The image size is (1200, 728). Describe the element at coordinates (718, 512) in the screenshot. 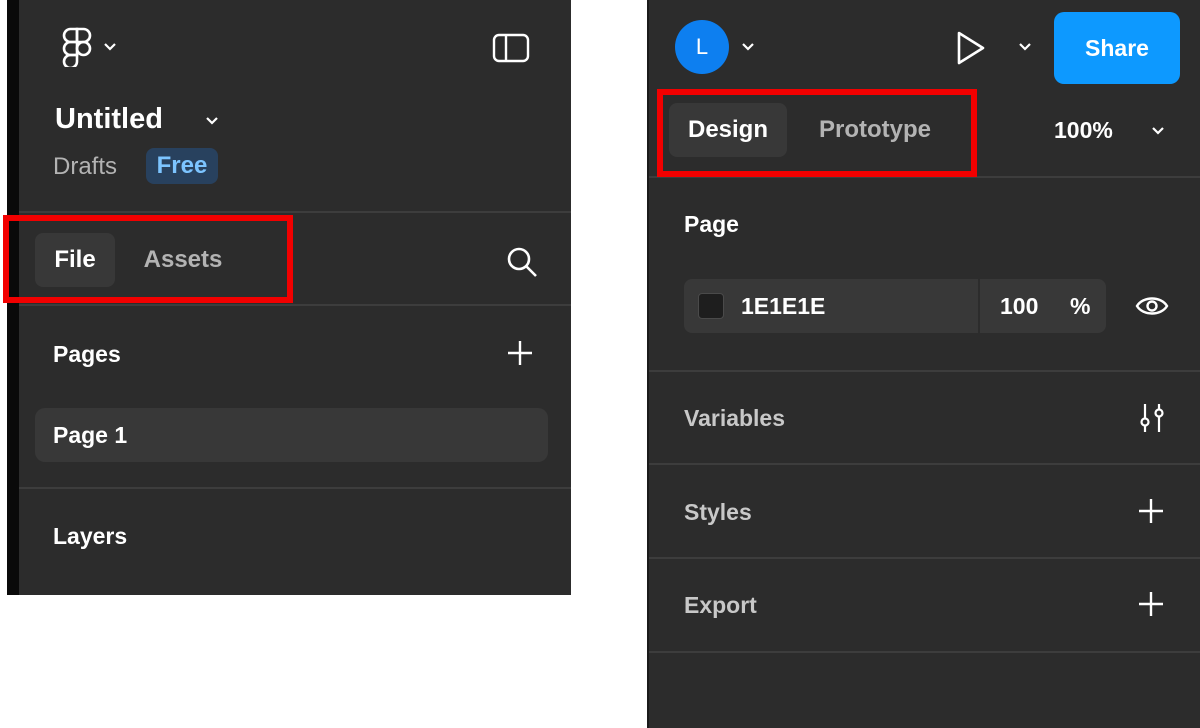

I see `styles-heading: Styles` at that location.